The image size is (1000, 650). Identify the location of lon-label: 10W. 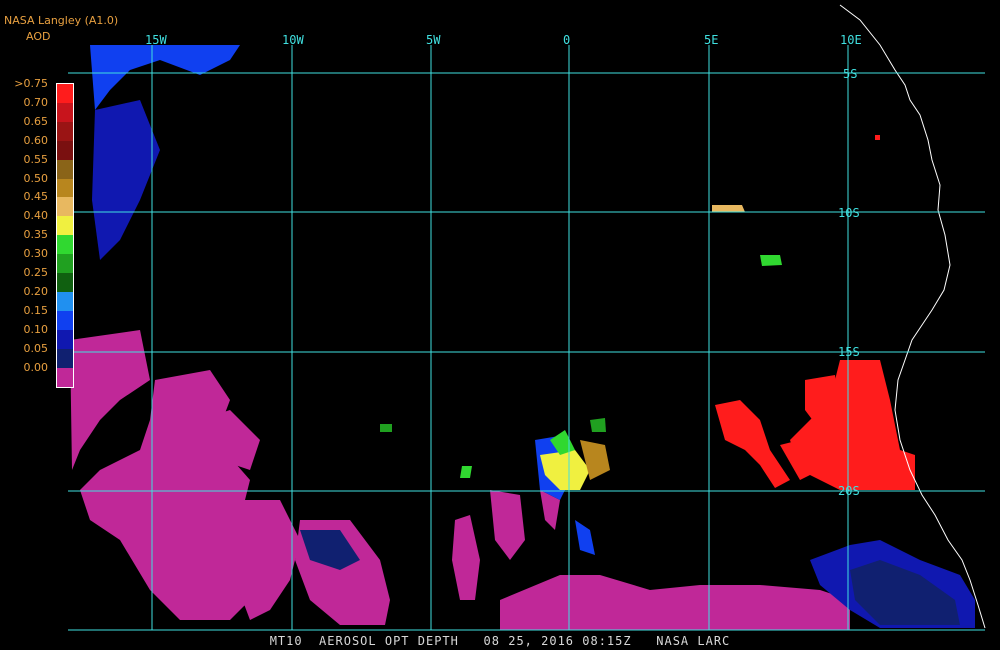
(293, 40).